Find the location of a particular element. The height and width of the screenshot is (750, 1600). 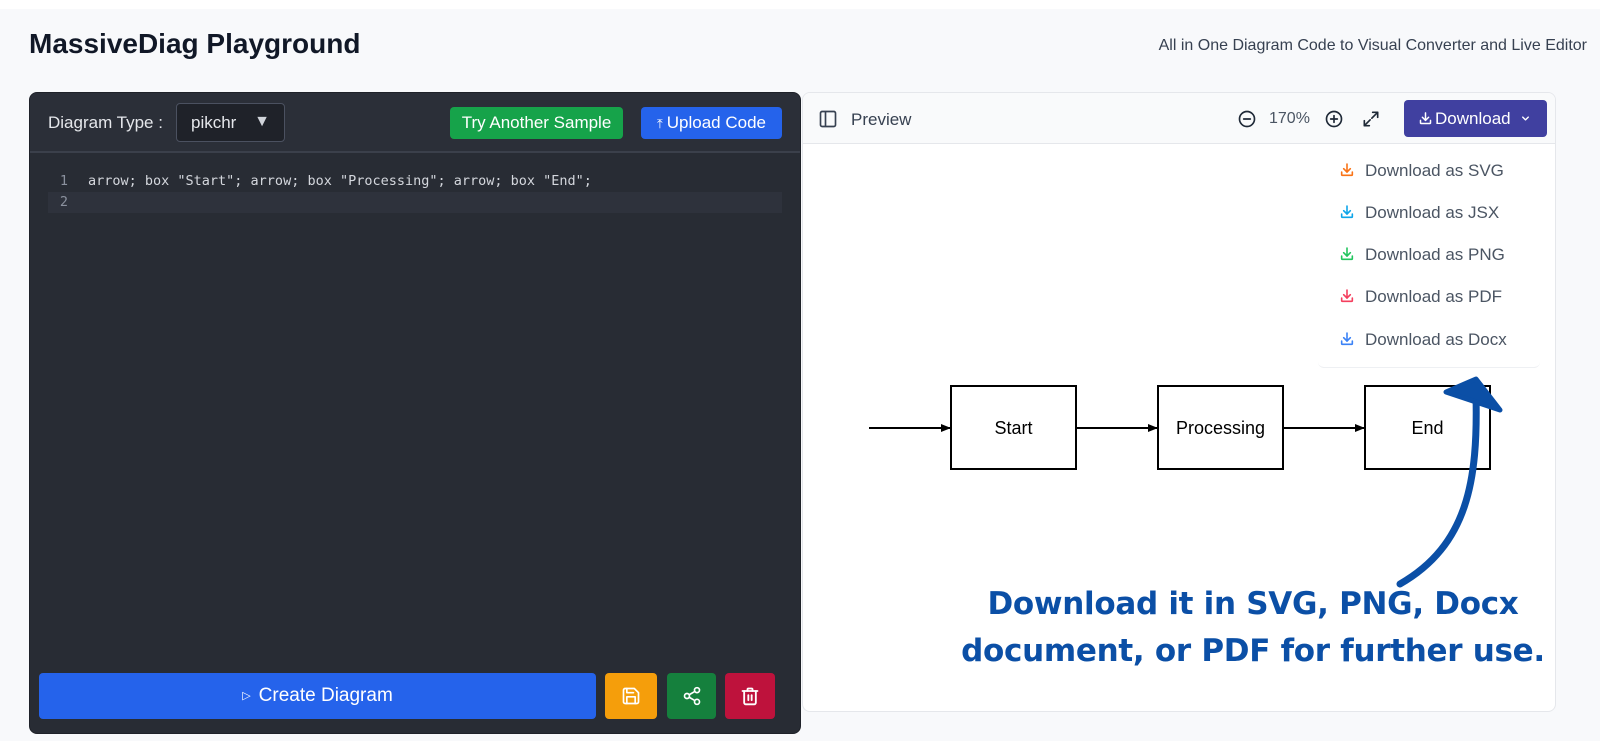

upload-code-button: ⤒ Upload Code is located at coordinates (711, 123).